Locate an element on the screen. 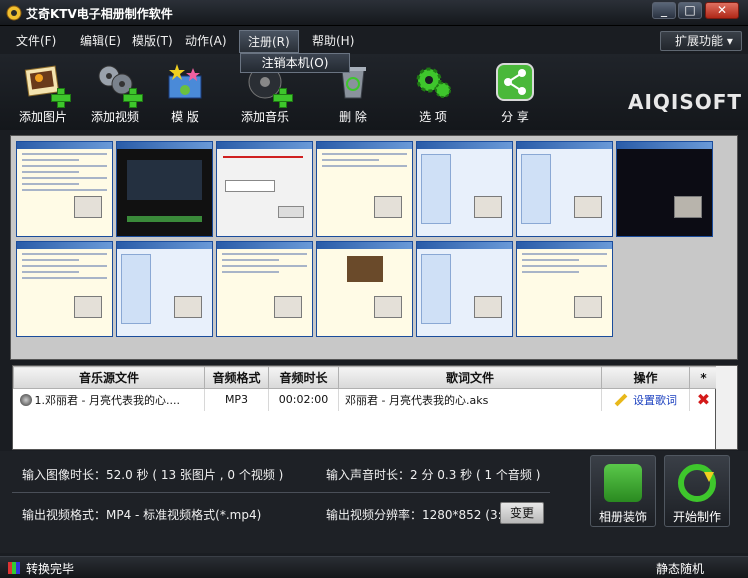 This screenshot has width=748, height=578. delete-row-button: ✖ is located at coordinates (703, 399).